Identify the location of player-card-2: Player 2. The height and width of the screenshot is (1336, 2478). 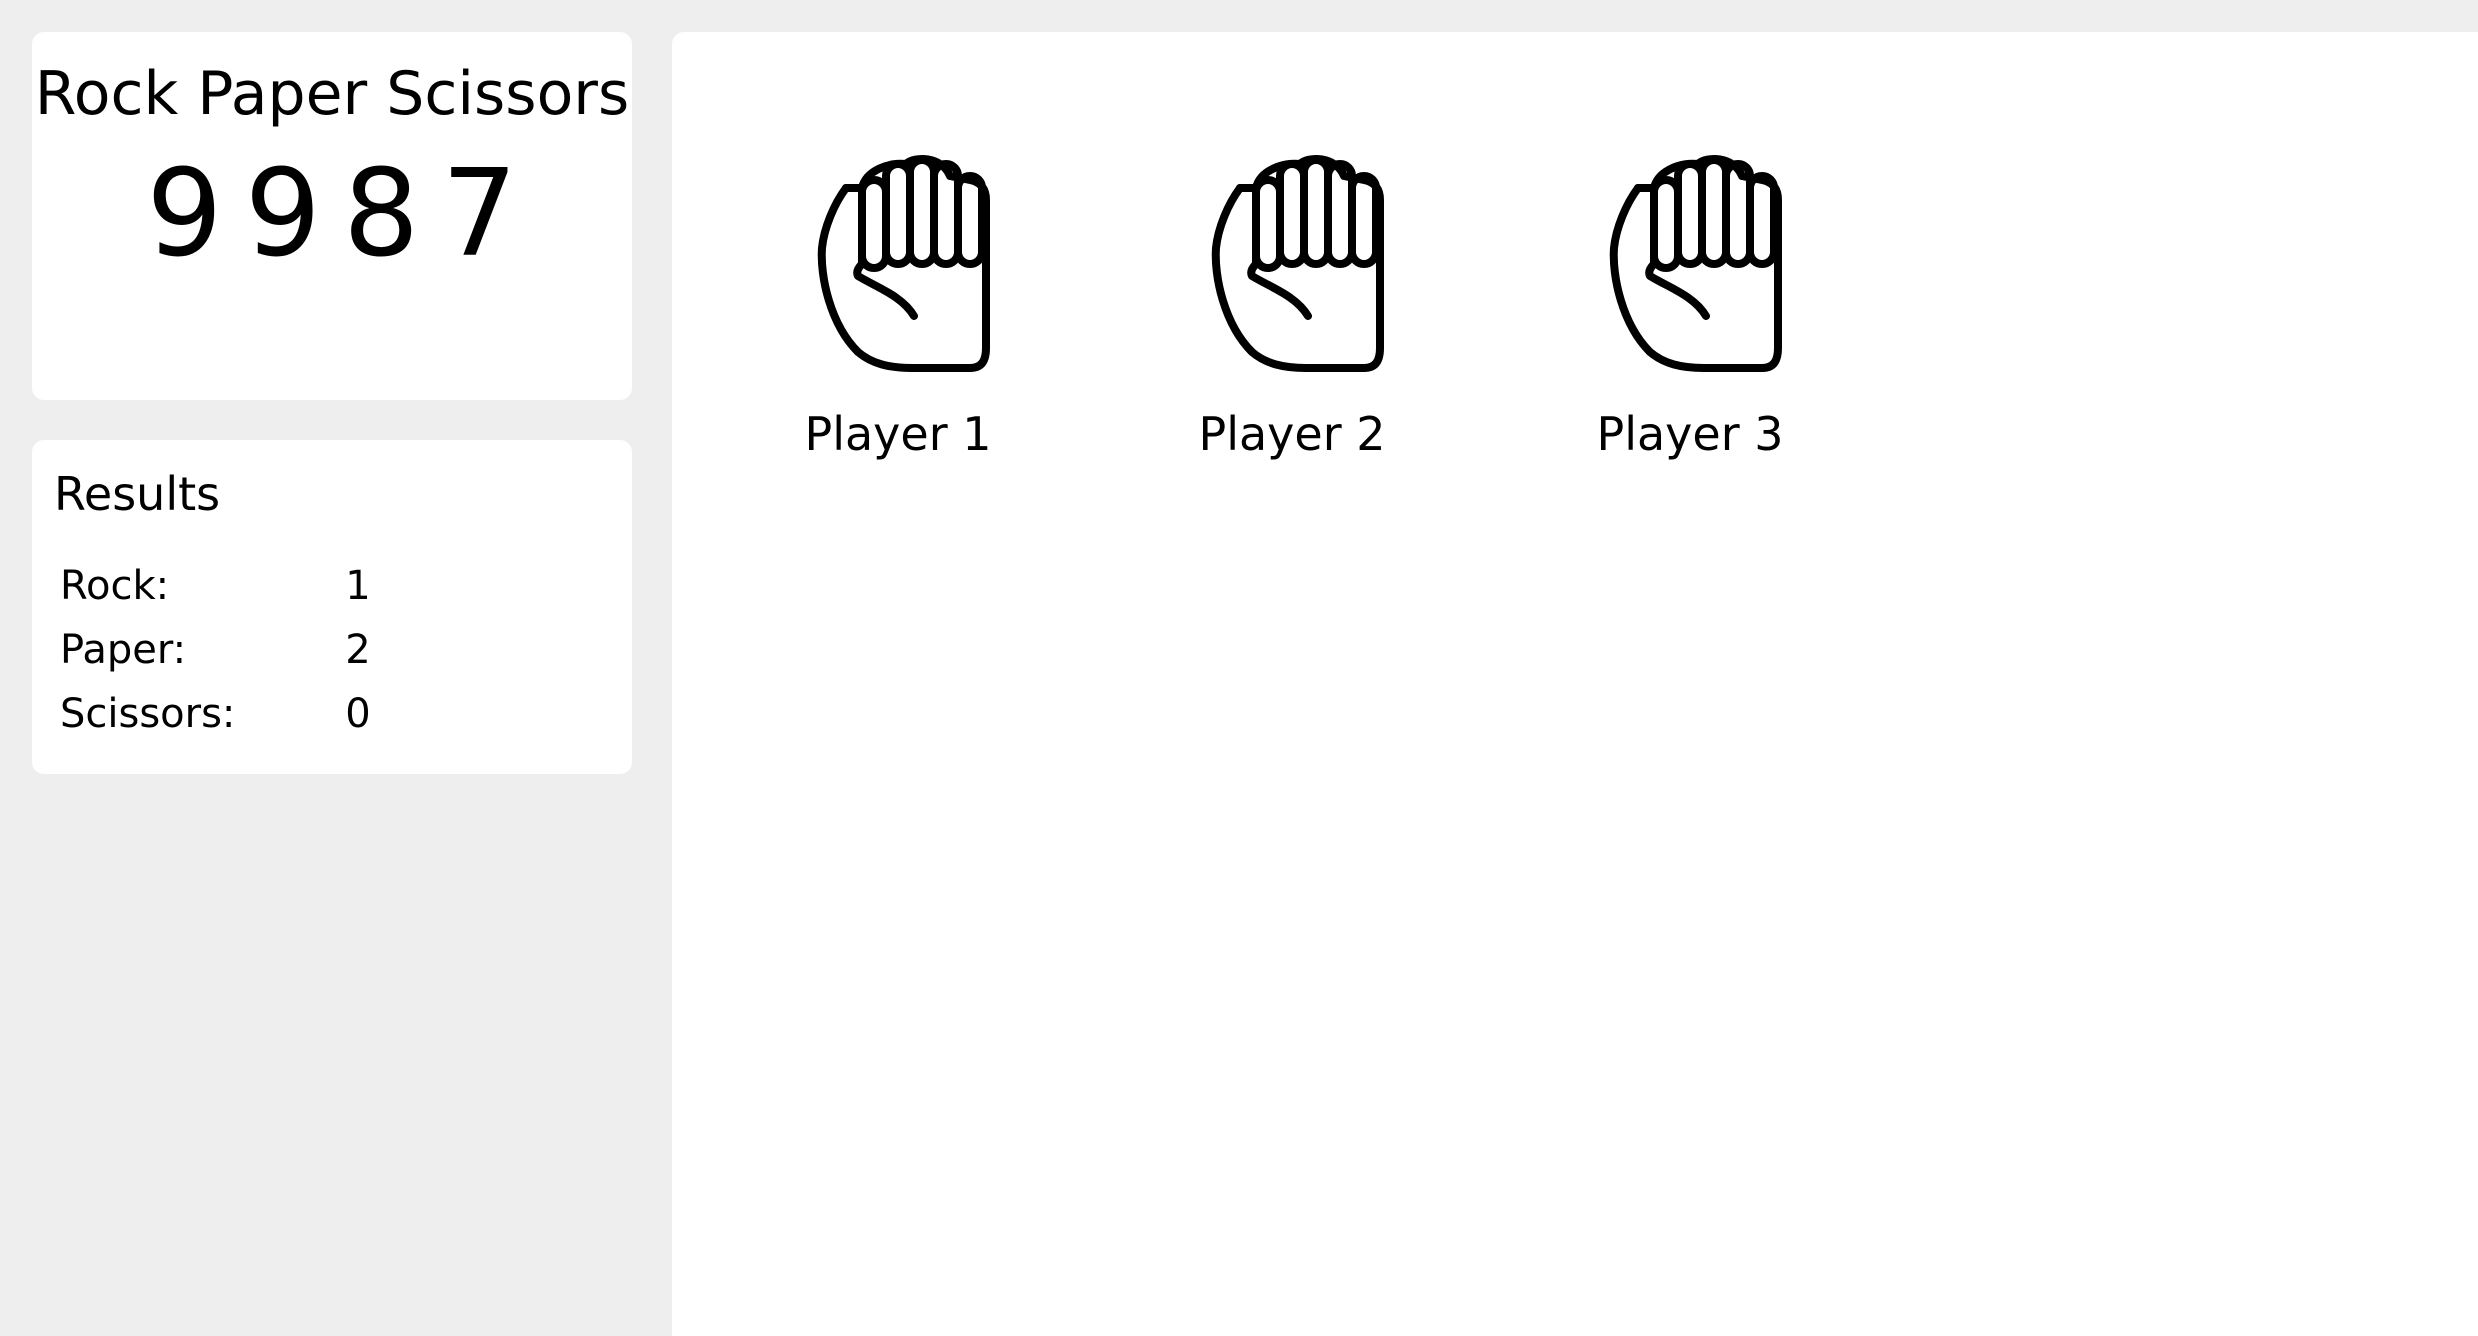
(1292, 304).